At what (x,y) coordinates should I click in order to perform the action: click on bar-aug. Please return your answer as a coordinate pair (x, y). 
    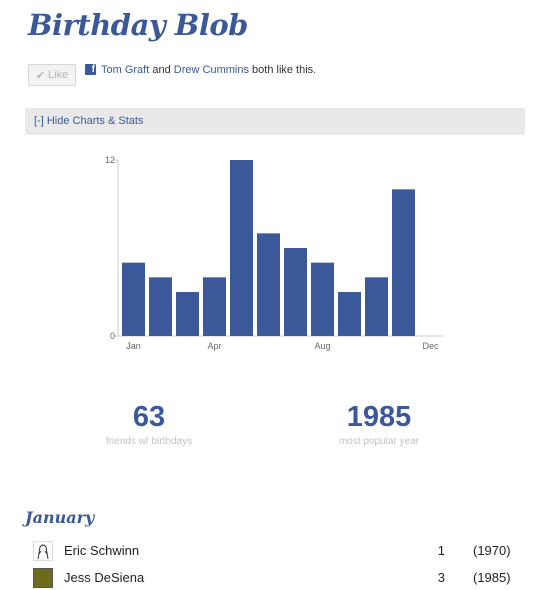
    Looking at the image, I should click on (322, 299).